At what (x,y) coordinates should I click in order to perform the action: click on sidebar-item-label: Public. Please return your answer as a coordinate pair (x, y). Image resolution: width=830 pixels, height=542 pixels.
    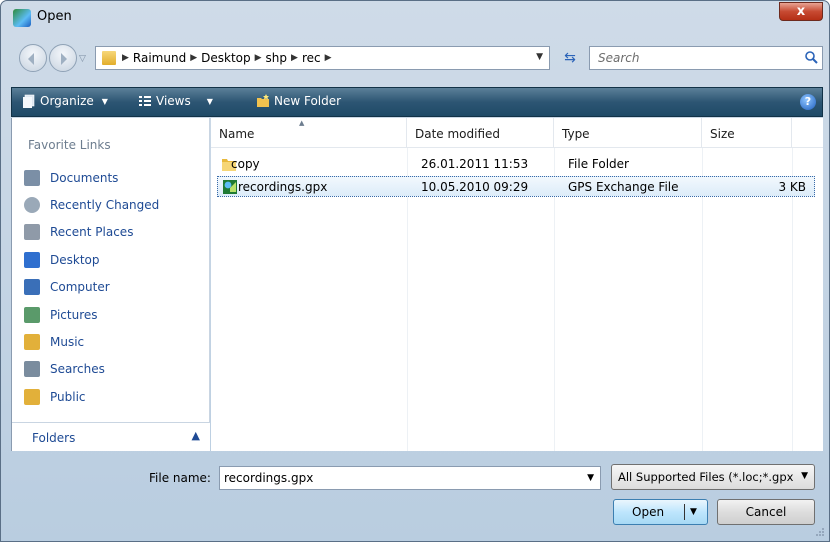
    Looking at the image, I should click on (68, 396).